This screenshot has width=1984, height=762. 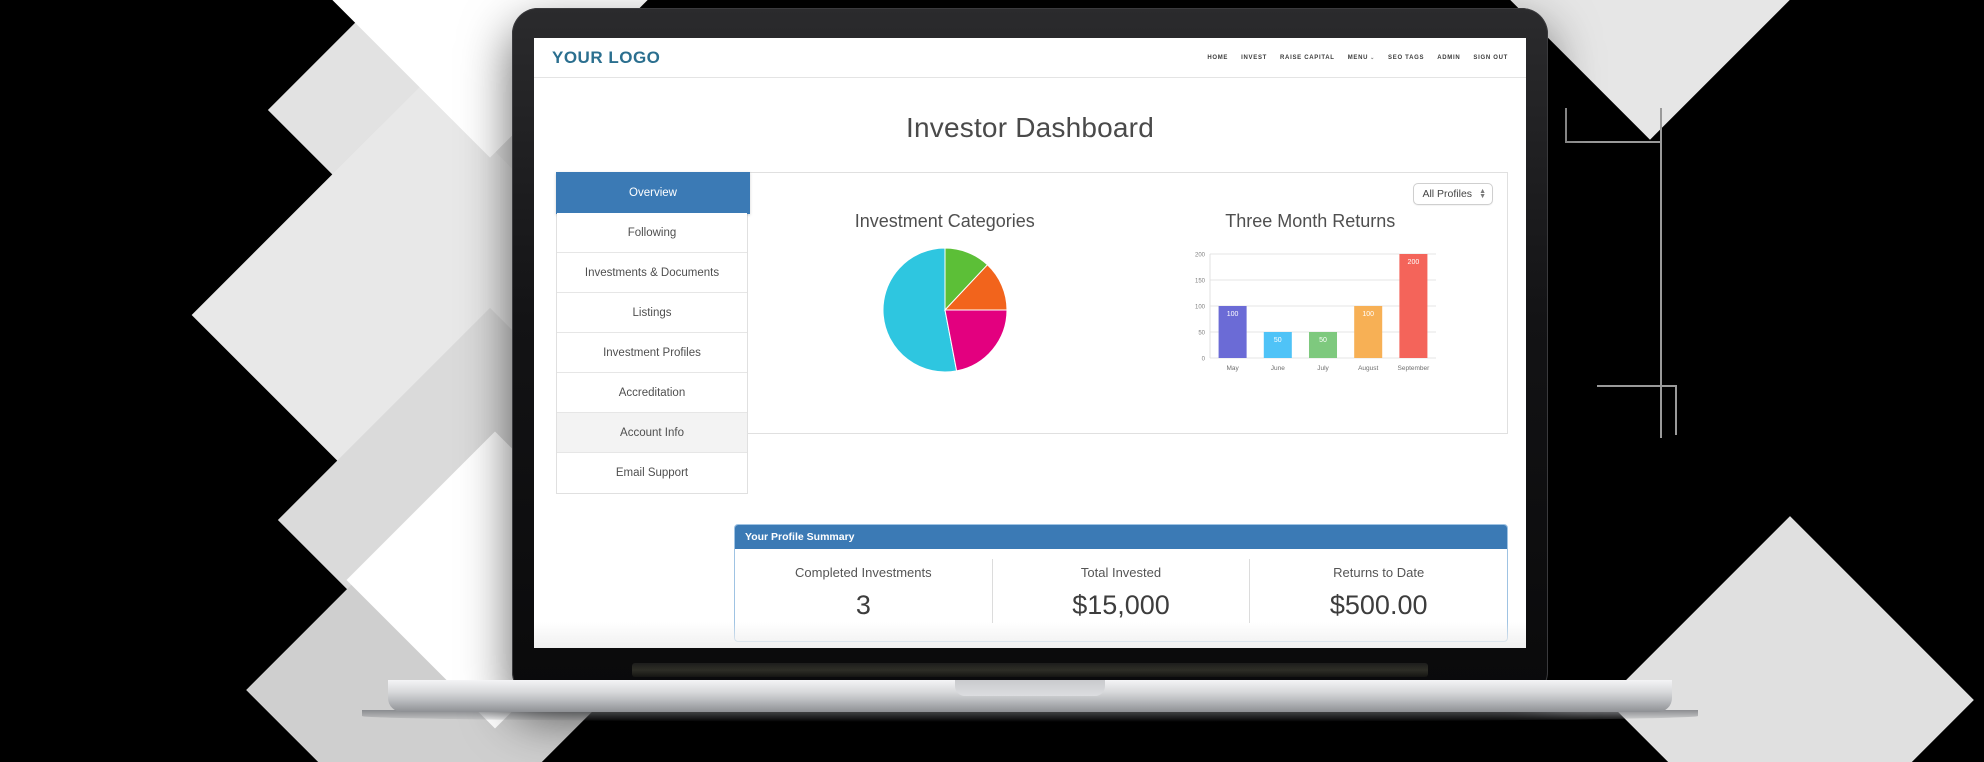 I want to click on sidebar-item-following: Following, so click(x=652, y=233).